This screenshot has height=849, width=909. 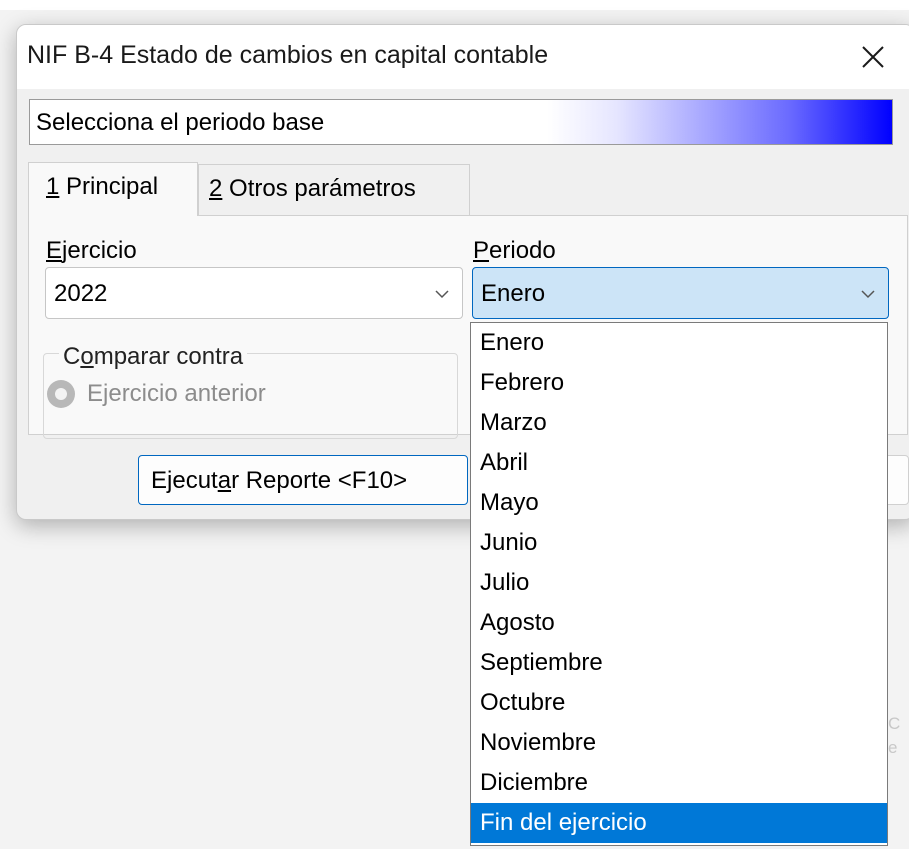 I want to click on background-strip, so click(x=454, y=5).